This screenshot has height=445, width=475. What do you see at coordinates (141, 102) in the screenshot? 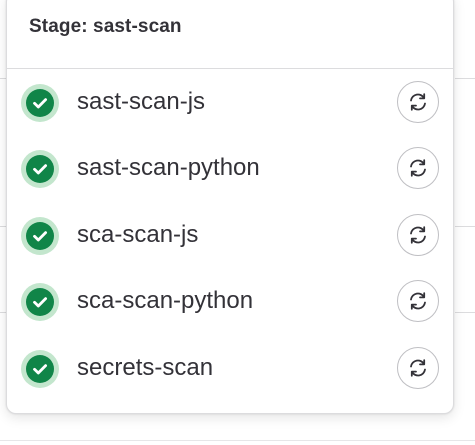
I see `job-name: sast-scan-js` at bounding box center [141, 102].